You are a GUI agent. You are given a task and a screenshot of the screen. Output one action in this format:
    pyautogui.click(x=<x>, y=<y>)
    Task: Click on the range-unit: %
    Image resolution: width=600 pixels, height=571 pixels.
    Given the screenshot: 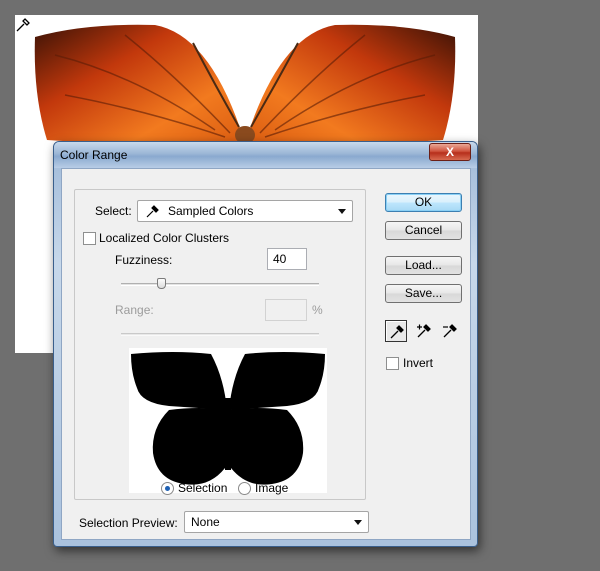 What is the action you would take?
    pyautogui.click(x=317, y=310)
    